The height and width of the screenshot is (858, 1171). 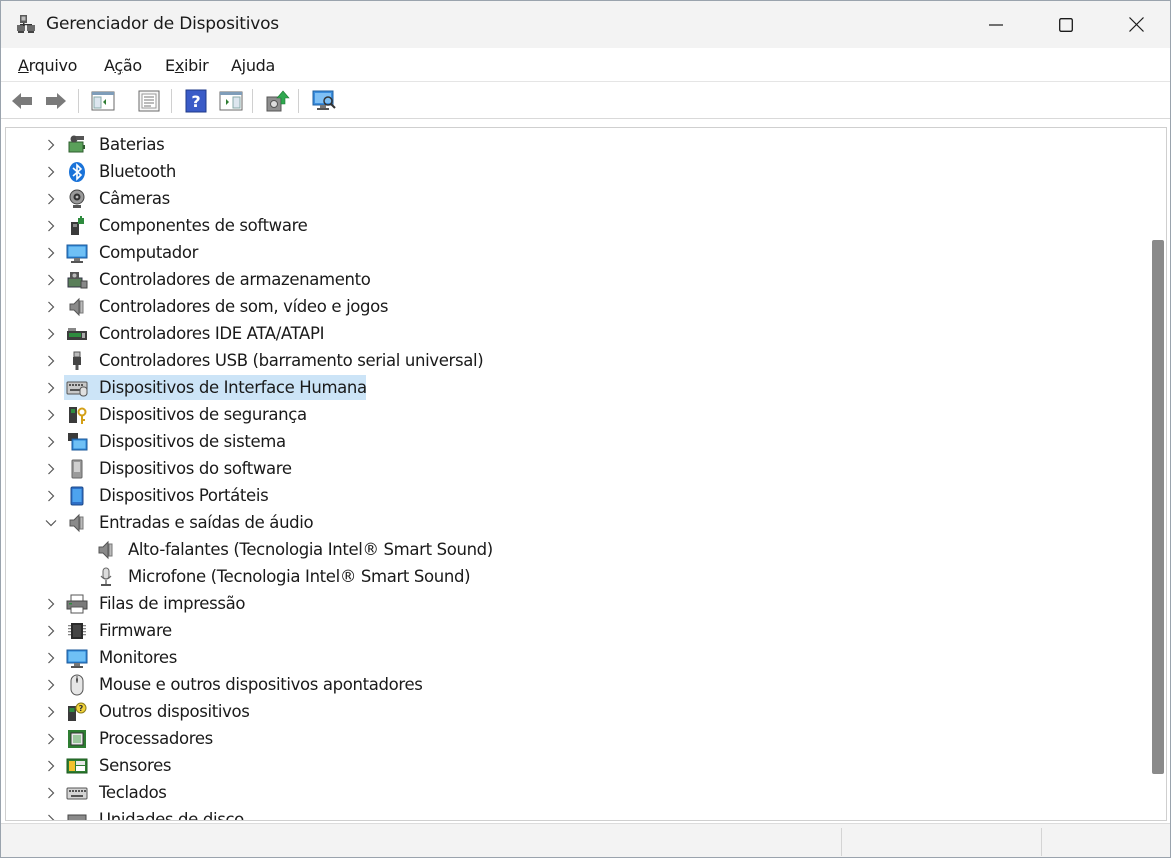 What do you see at coordinates (203, 414) in the screenshot?
I see `tree-item-label: Dispositivos de segurança` at bounding box center [203, 414].